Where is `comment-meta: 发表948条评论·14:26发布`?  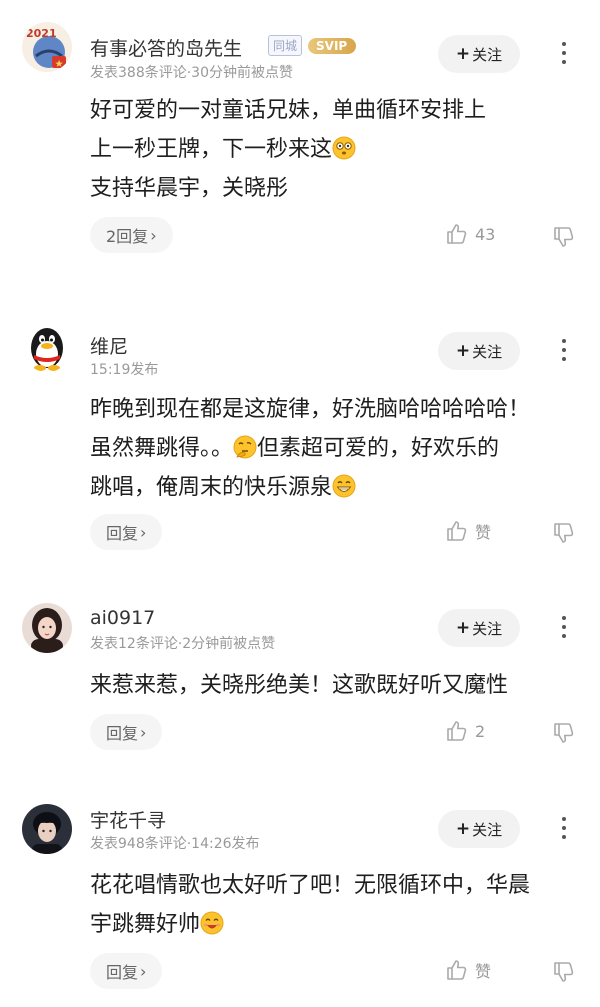
comment-meta: 发表948条评论·14:26发布 is located at coordinates (175, 844).